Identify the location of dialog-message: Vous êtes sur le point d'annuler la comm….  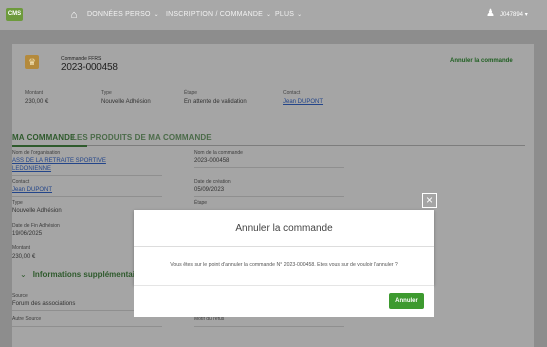
(284, 265).